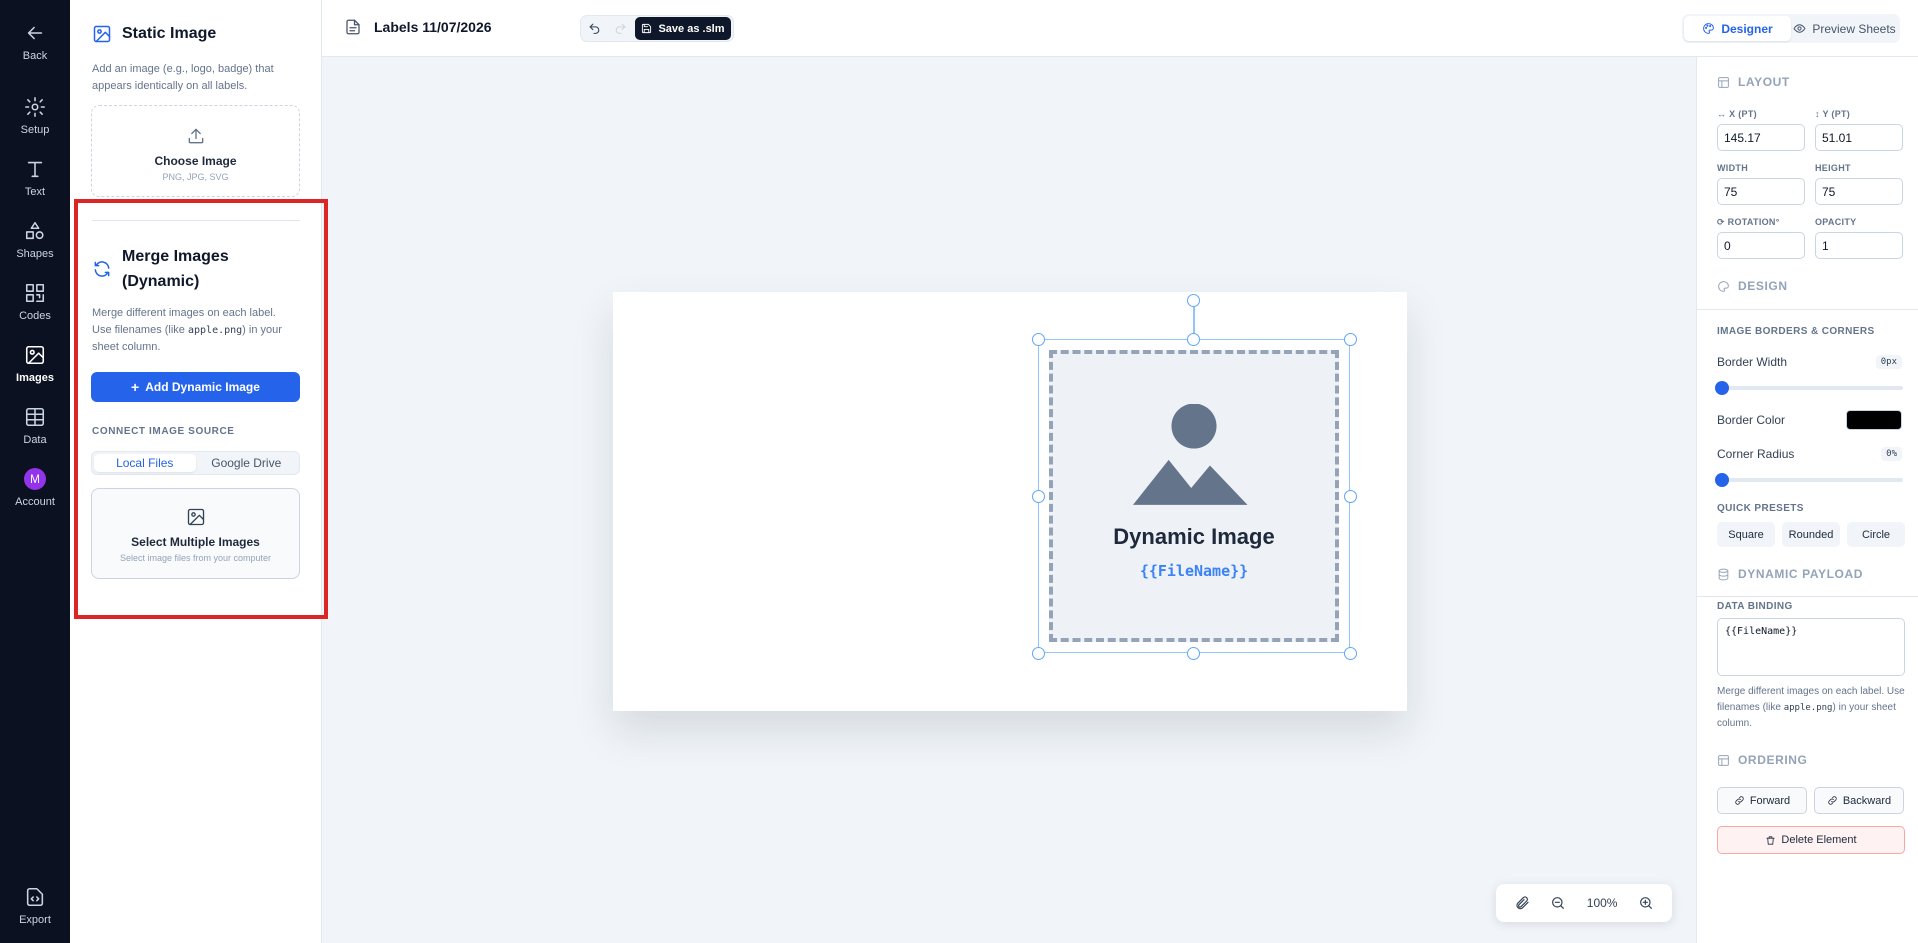  Describe the element at coordinates (247, 463) in the screenshot. I see `tab-google-drive: Google Drive` at that location.